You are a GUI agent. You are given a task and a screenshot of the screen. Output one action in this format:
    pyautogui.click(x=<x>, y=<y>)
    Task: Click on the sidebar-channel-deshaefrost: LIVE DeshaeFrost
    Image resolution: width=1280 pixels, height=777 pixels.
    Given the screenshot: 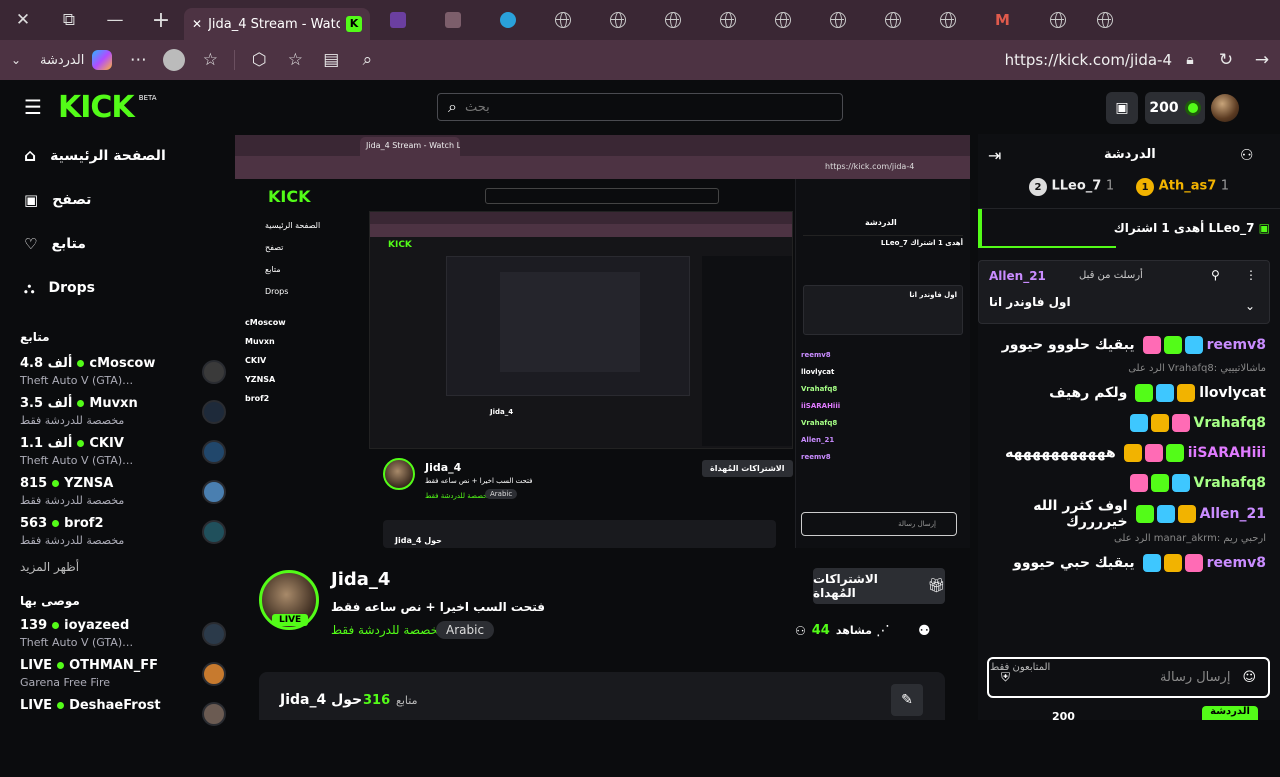 What is the action you would take?
    pyautogui.click(x=115, y=718)
    